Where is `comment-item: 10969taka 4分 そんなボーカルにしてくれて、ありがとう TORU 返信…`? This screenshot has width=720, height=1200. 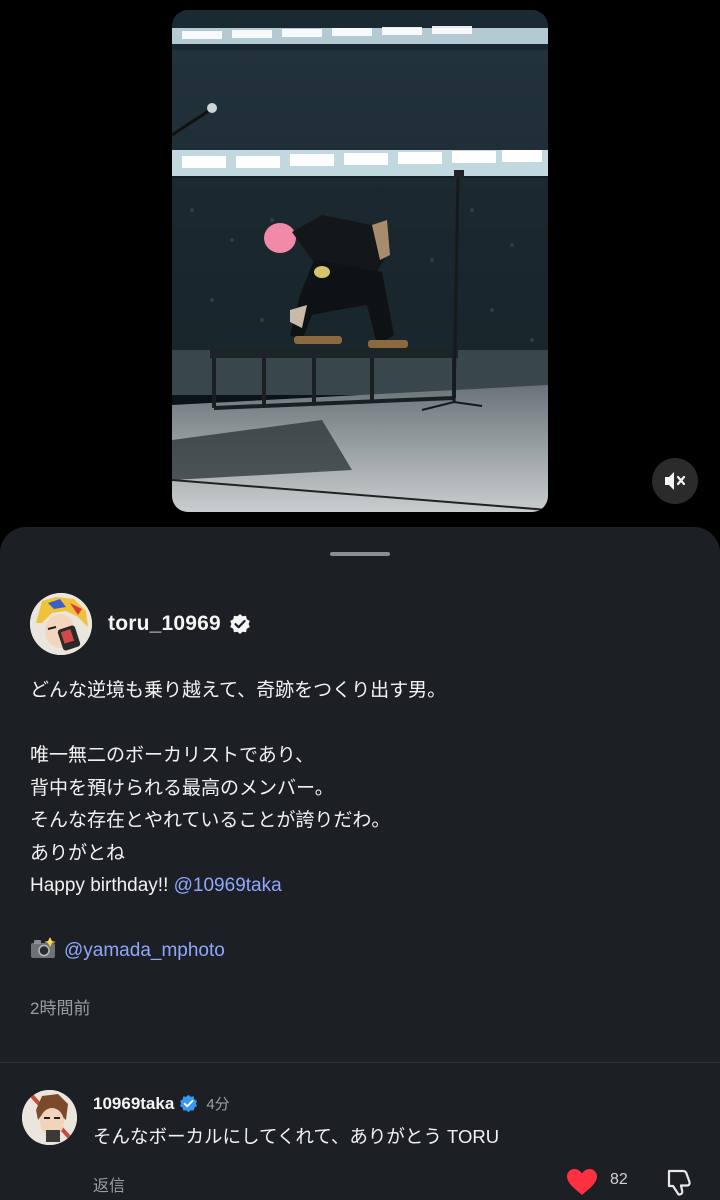 comment-item: 10969taka 4分 そんなボーカルにしてくれて、ありがとう TORU 返信… is located at coordinates (362, 1144).